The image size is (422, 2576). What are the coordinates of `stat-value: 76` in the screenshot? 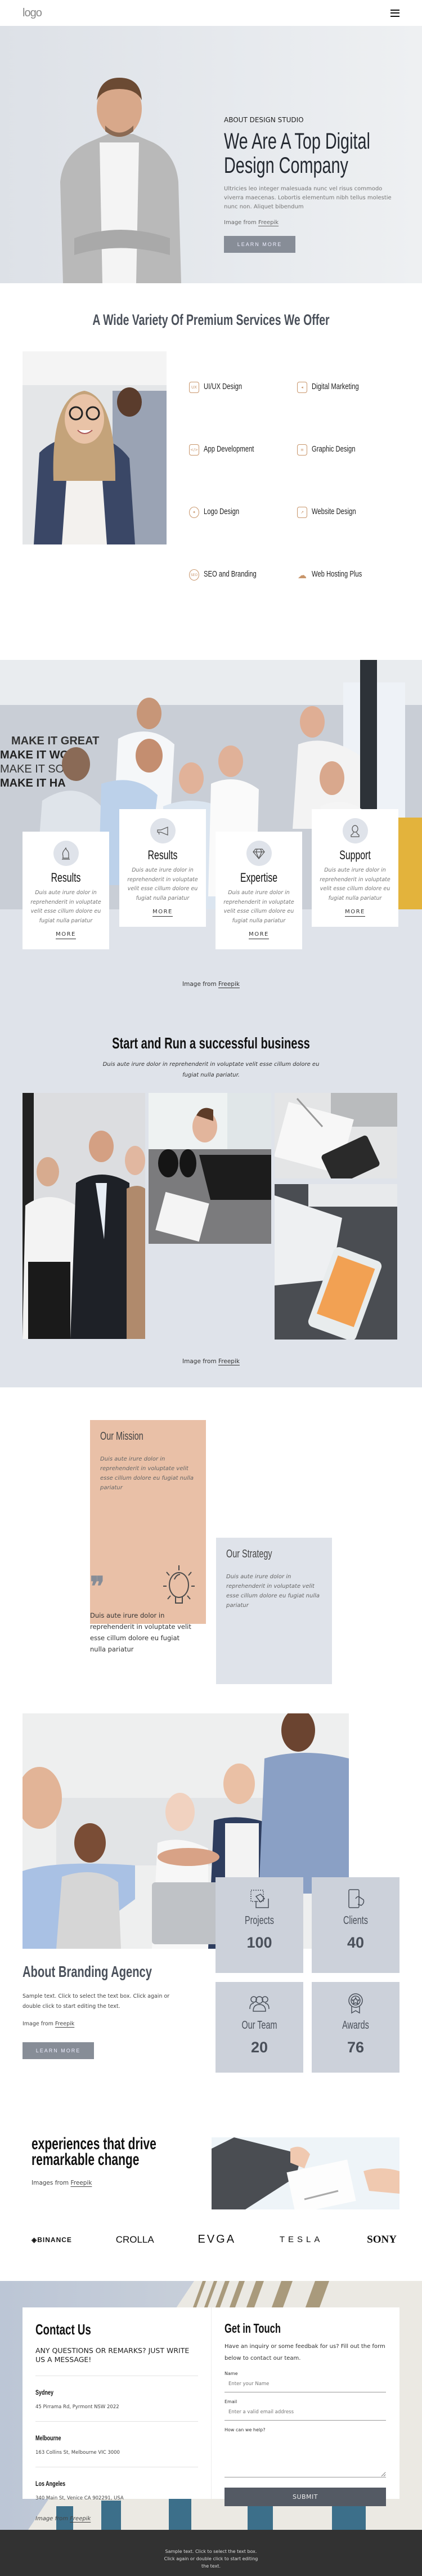 It's located at (356, 2047).